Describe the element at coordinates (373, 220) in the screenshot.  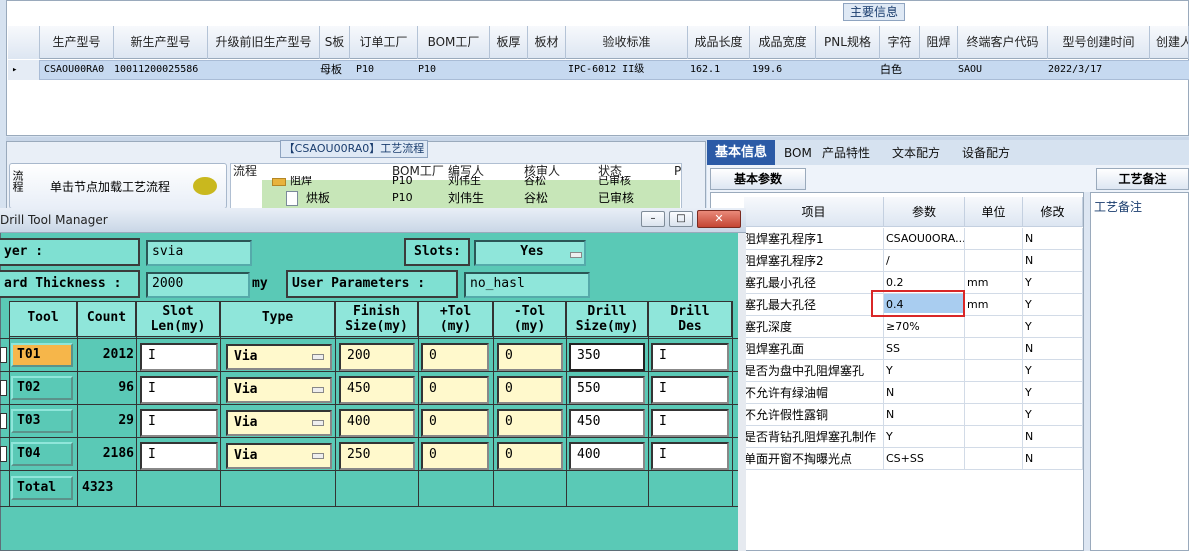
I see `window-titlebar` at that location.